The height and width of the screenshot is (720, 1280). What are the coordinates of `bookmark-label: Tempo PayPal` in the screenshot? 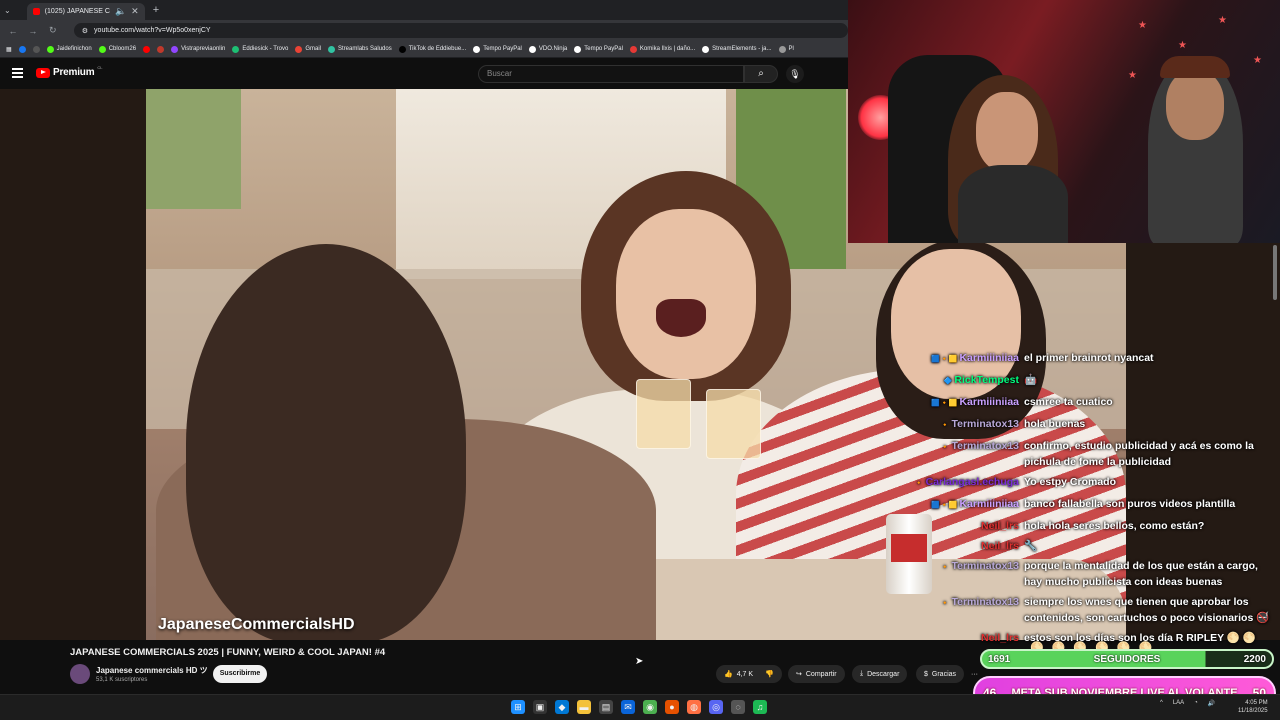 It's located at (502, 49).